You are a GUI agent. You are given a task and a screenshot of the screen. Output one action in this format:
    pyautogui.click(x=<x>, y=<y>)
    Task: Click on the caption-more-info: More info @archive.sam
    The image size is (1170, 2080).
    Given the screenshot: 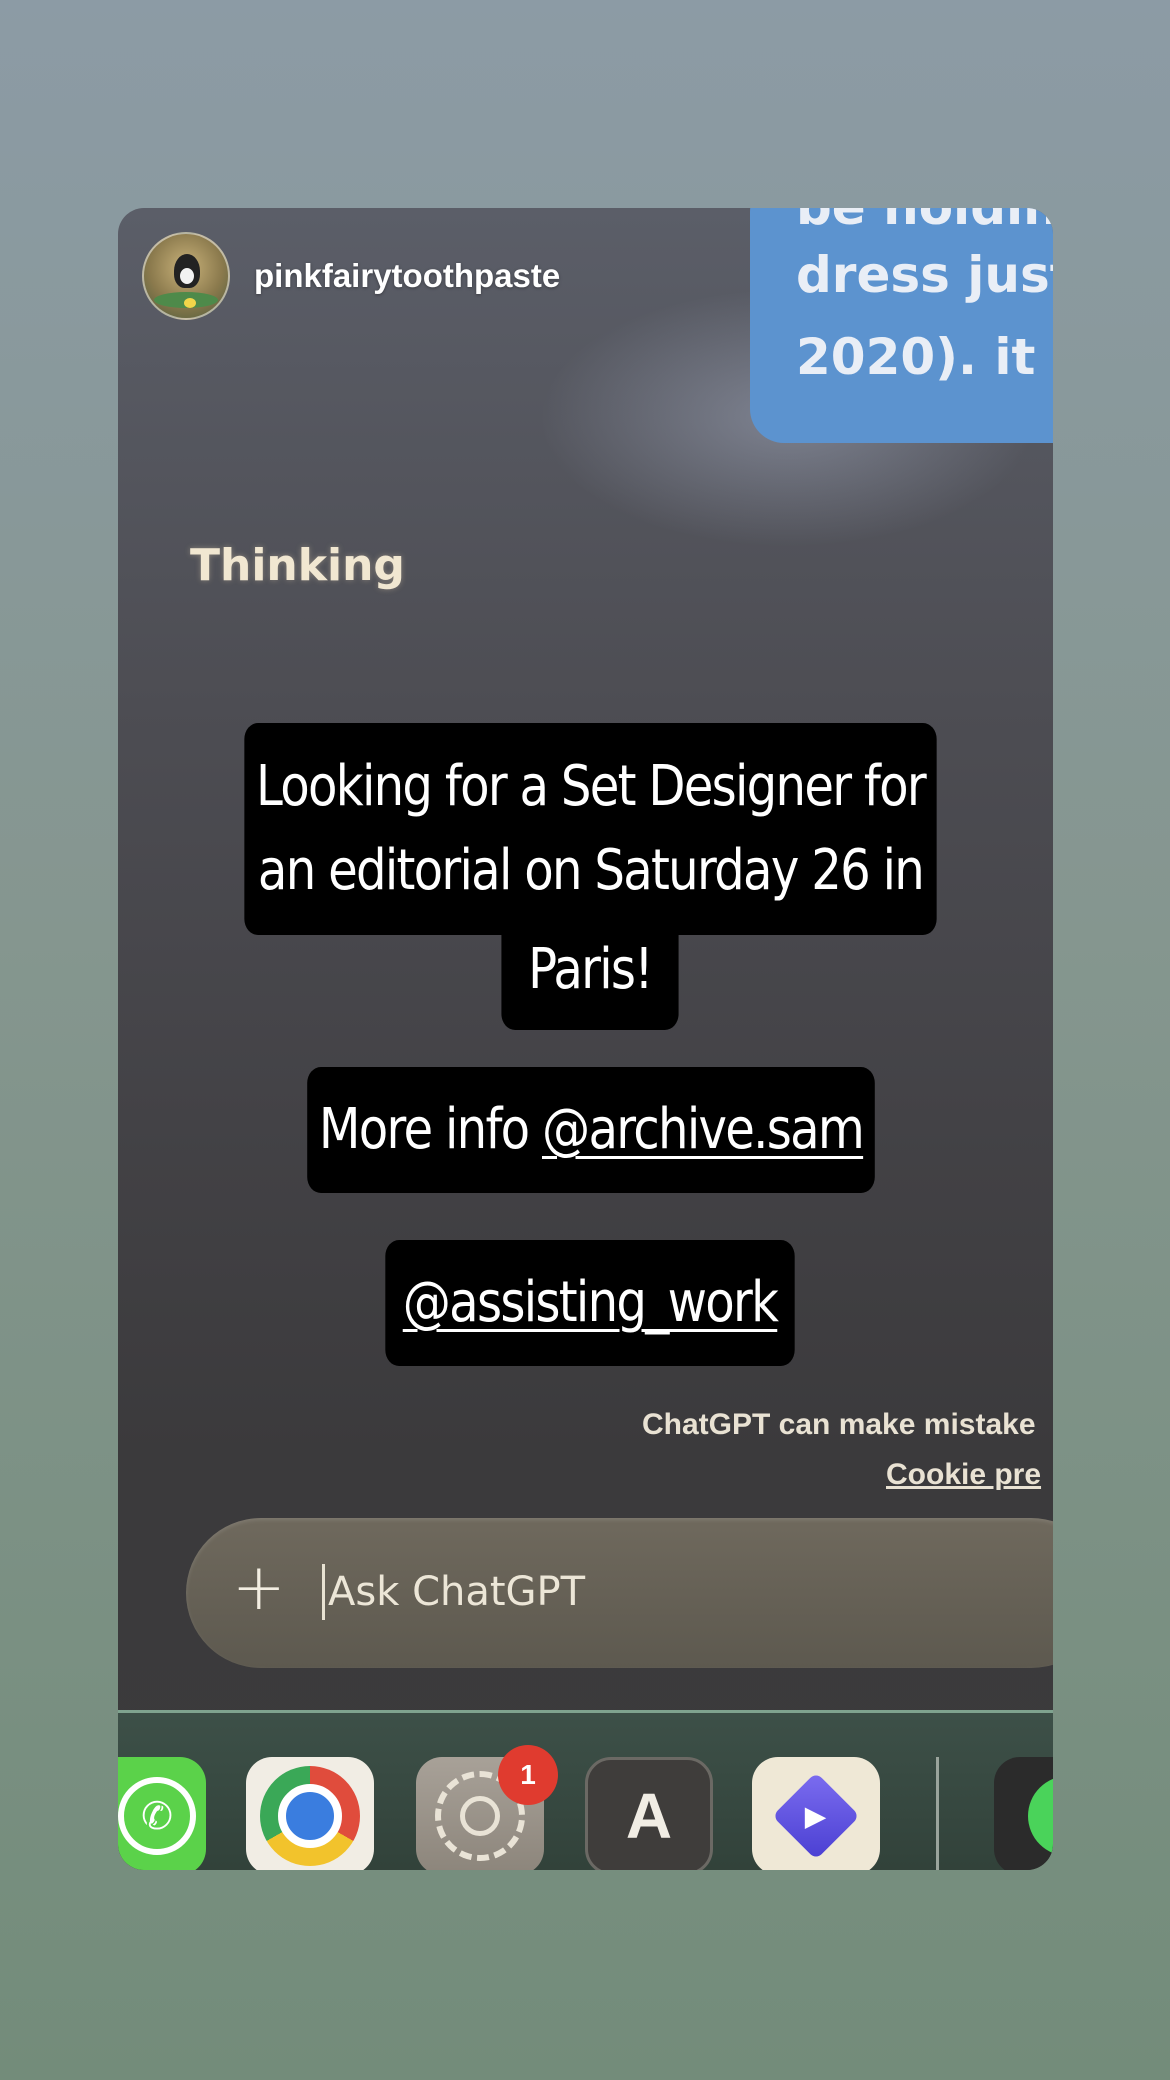 What is the action you would take?
    pyautogui.click(x=591, y=1130)
    